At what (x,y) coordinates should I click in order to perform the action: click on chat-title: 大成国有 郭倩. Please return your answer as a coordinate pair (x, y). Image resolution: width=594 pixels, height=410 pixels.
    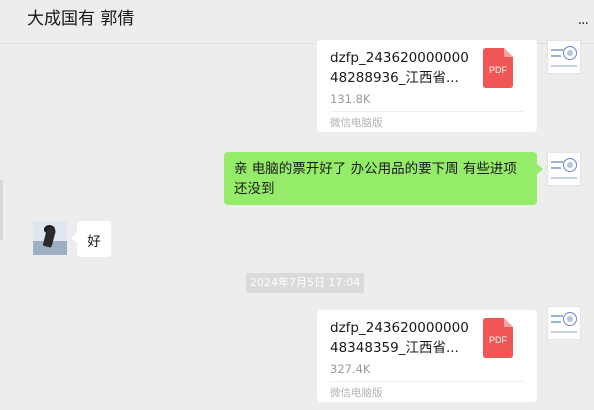
    Looking at the image, I should click on (81, 19).